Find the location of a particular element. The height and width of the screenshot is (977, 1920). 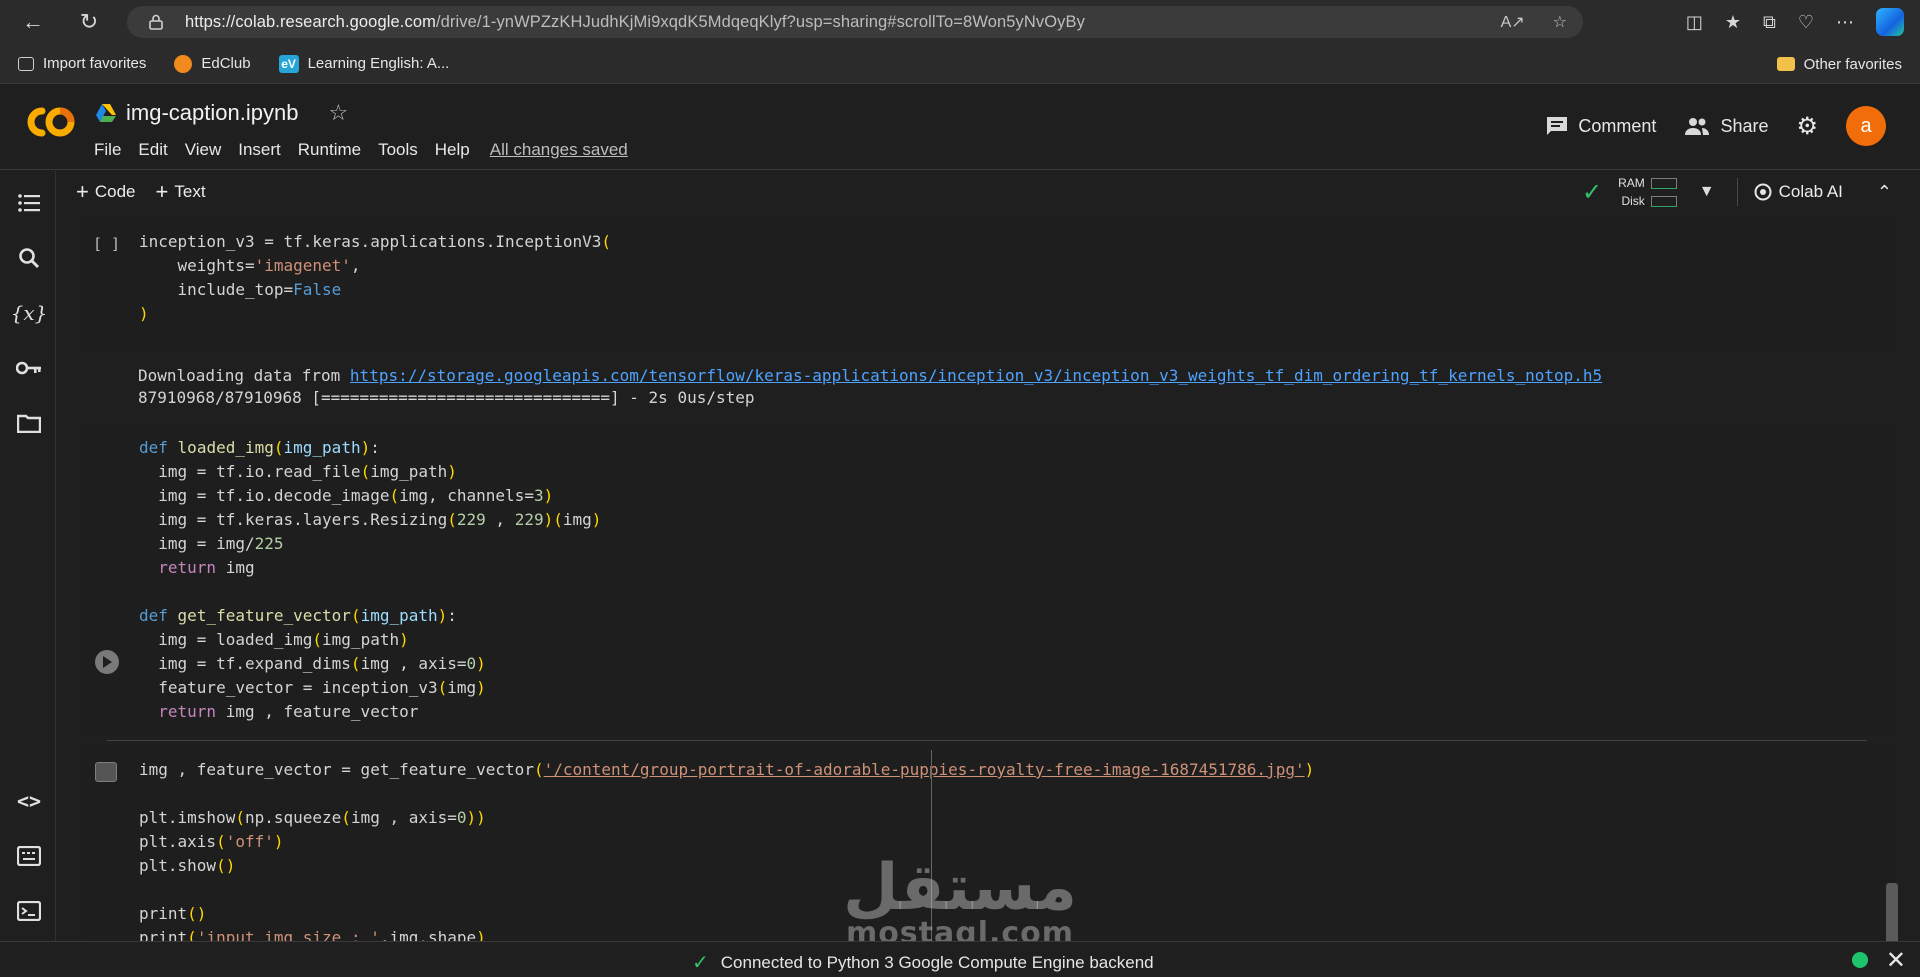

favorite-edclub: EdClub is located at coordinates (212, 63).